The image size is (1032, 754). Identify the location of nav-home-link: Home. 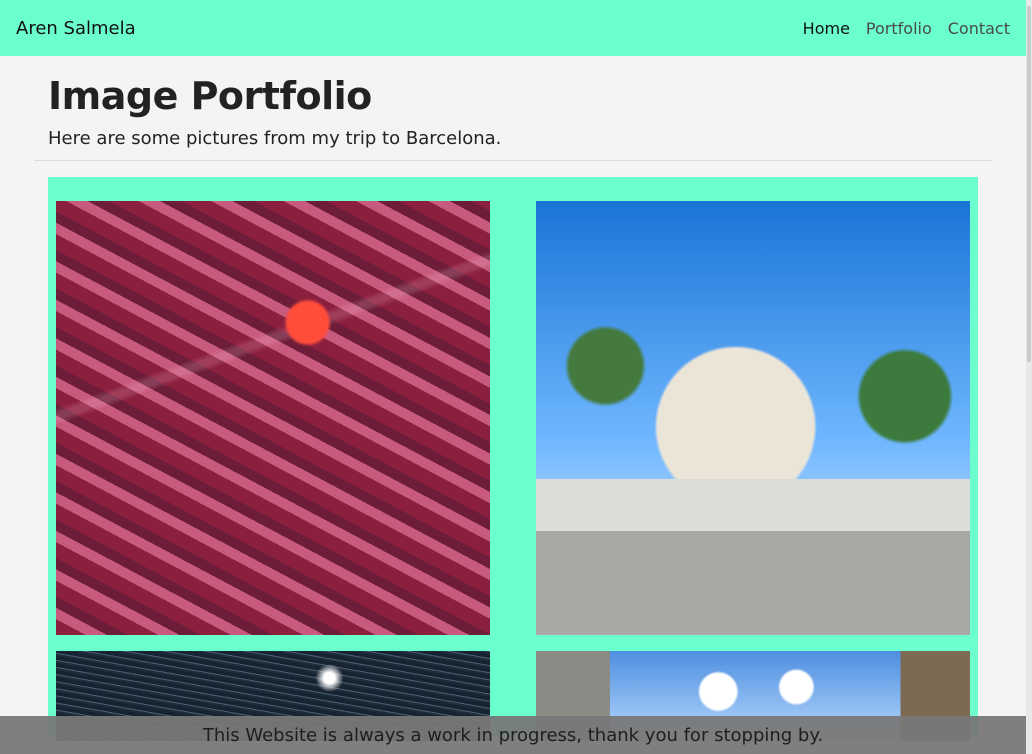
(826, 28).